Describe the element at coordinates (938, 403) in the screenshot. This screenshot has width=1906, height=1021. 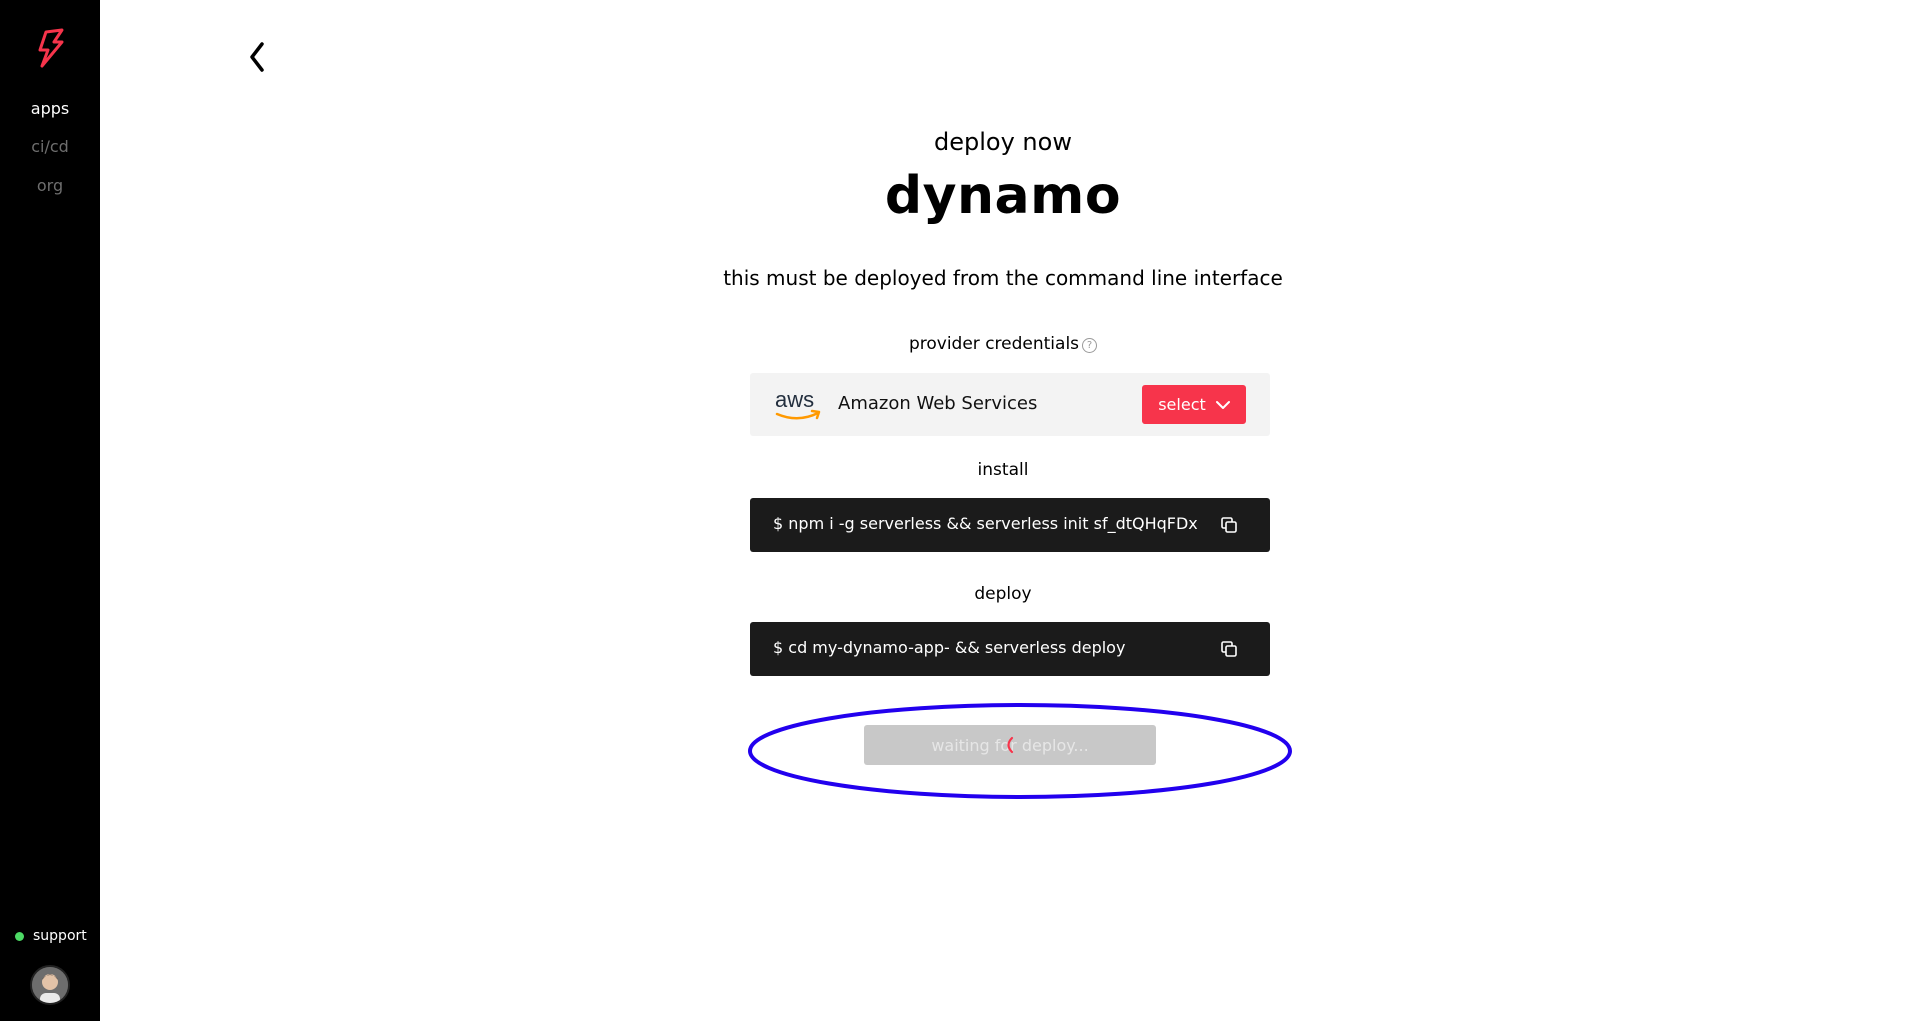
I see `provider-name: Amazon Web Services` at that location.